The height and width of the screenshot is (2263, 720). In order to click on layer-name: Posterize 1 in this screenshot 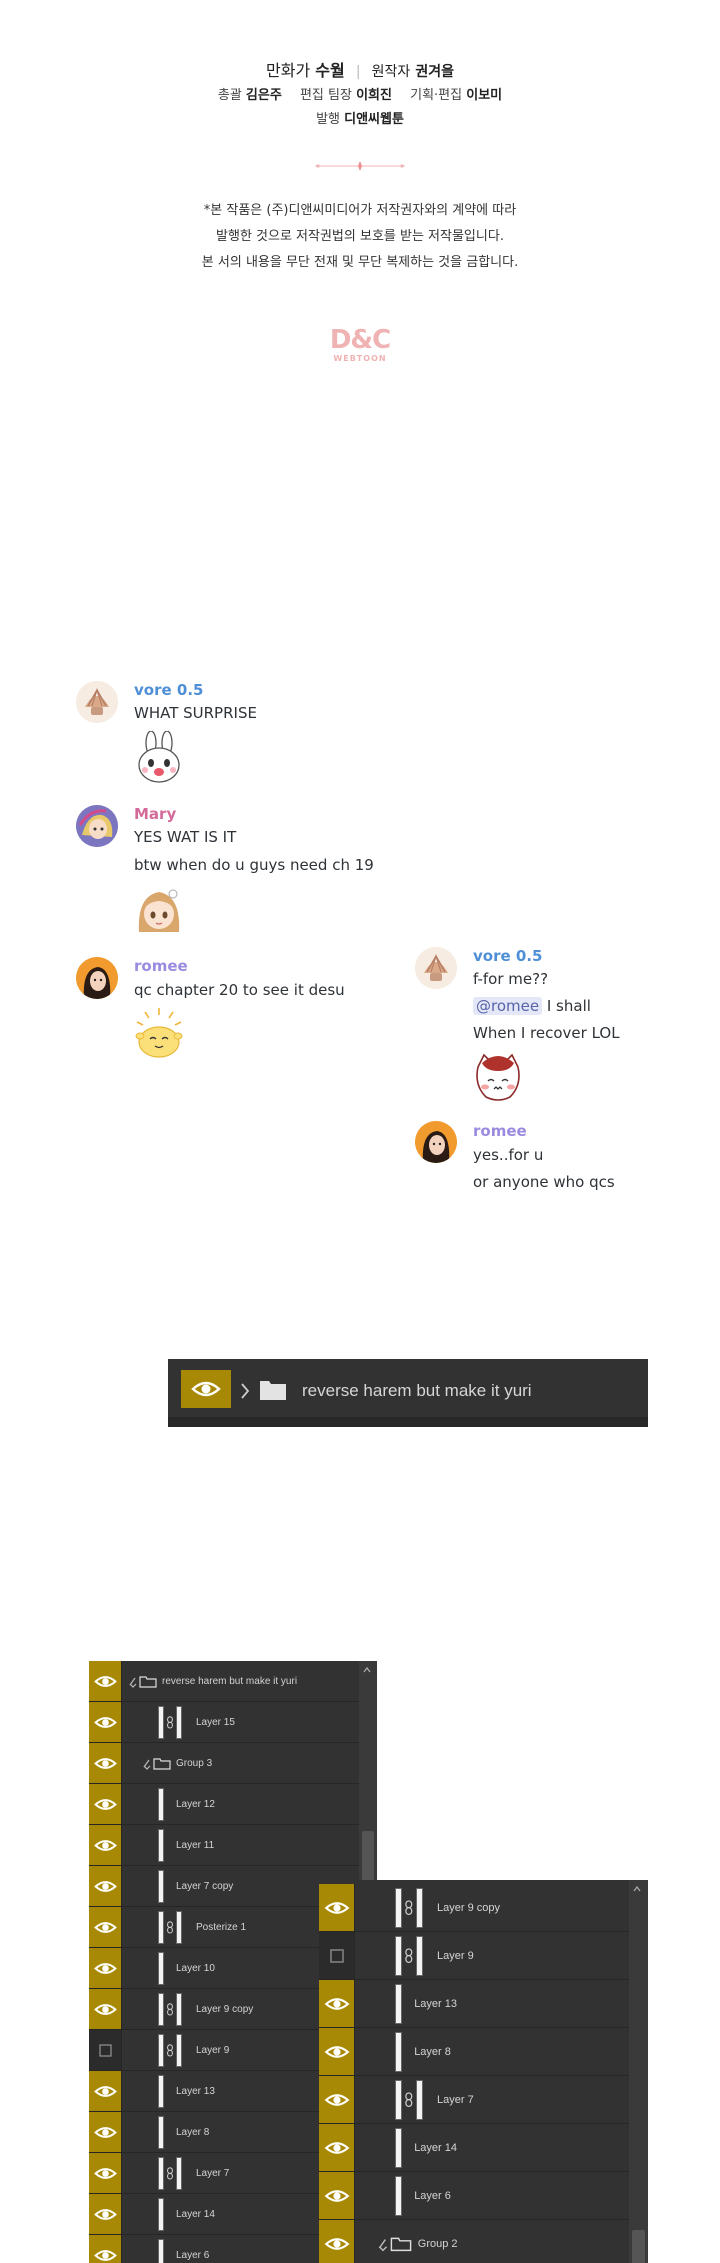, I will do `click(221, 1927)`.